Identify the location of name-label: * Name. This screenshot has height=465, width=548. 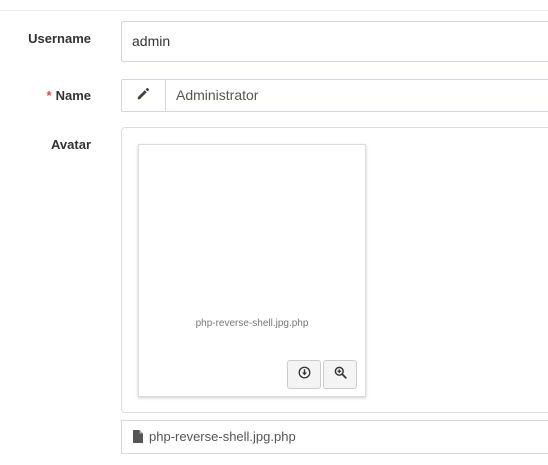
(69, 95).